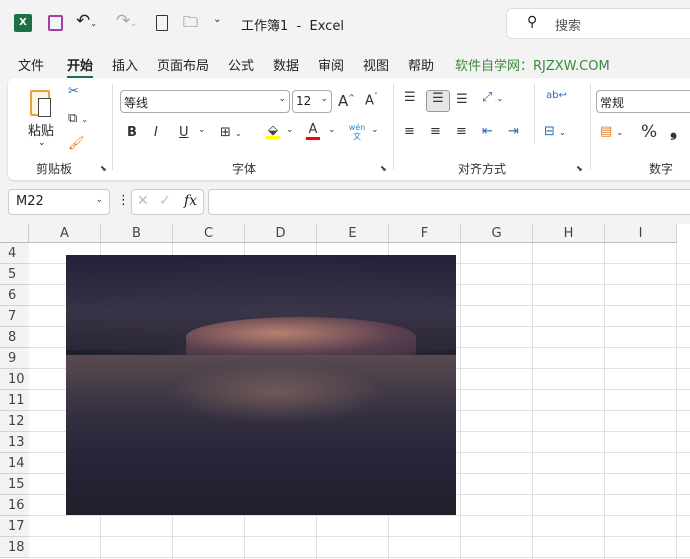 This screenshot has width=690, height=559. What do you see at coordinates (643, 101) in the screenshot?
I see `number-format-select: 常规` at bounding box center [643, 101].